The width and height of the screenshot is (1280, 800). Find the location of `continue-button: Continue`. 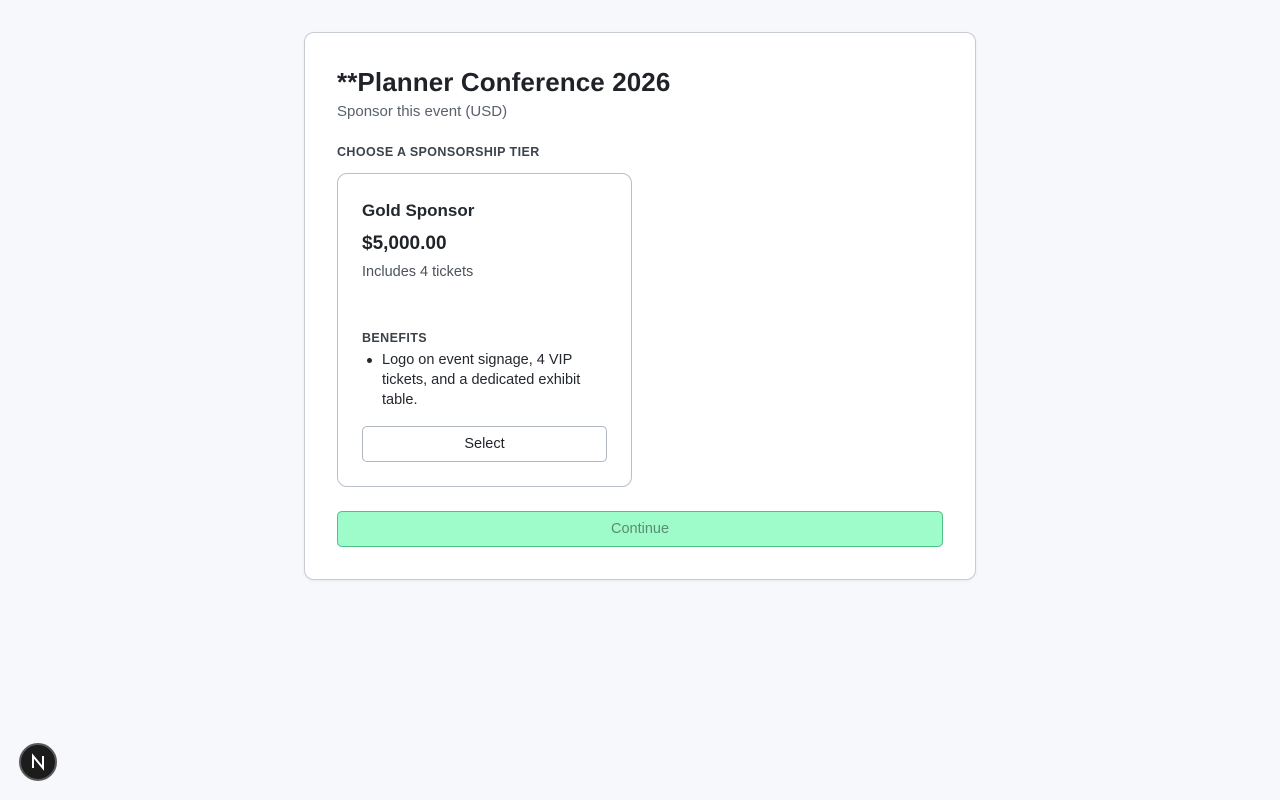

continue-button: Continue is located at coordinates (640, 529).